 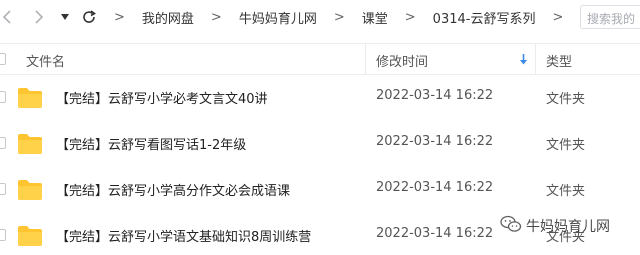 I want to click on breadcrumb-item-current: 0314-云舒写系列, so click(x=484, y=17).